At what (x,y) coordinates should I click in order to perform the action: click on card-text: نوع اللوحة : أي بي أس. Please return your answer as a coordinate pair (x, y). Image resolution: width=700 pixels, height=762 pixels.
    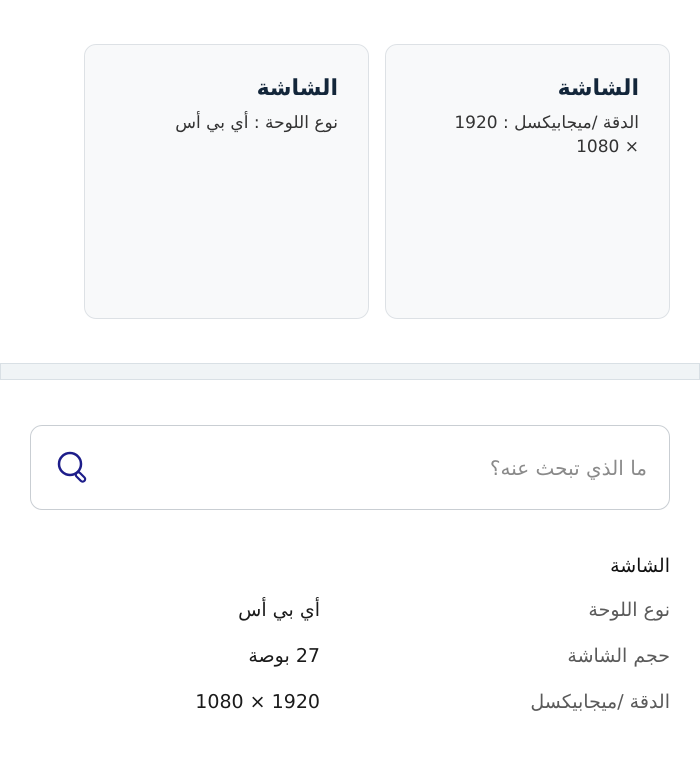
    Looking at the image, I should click on (256, 123).